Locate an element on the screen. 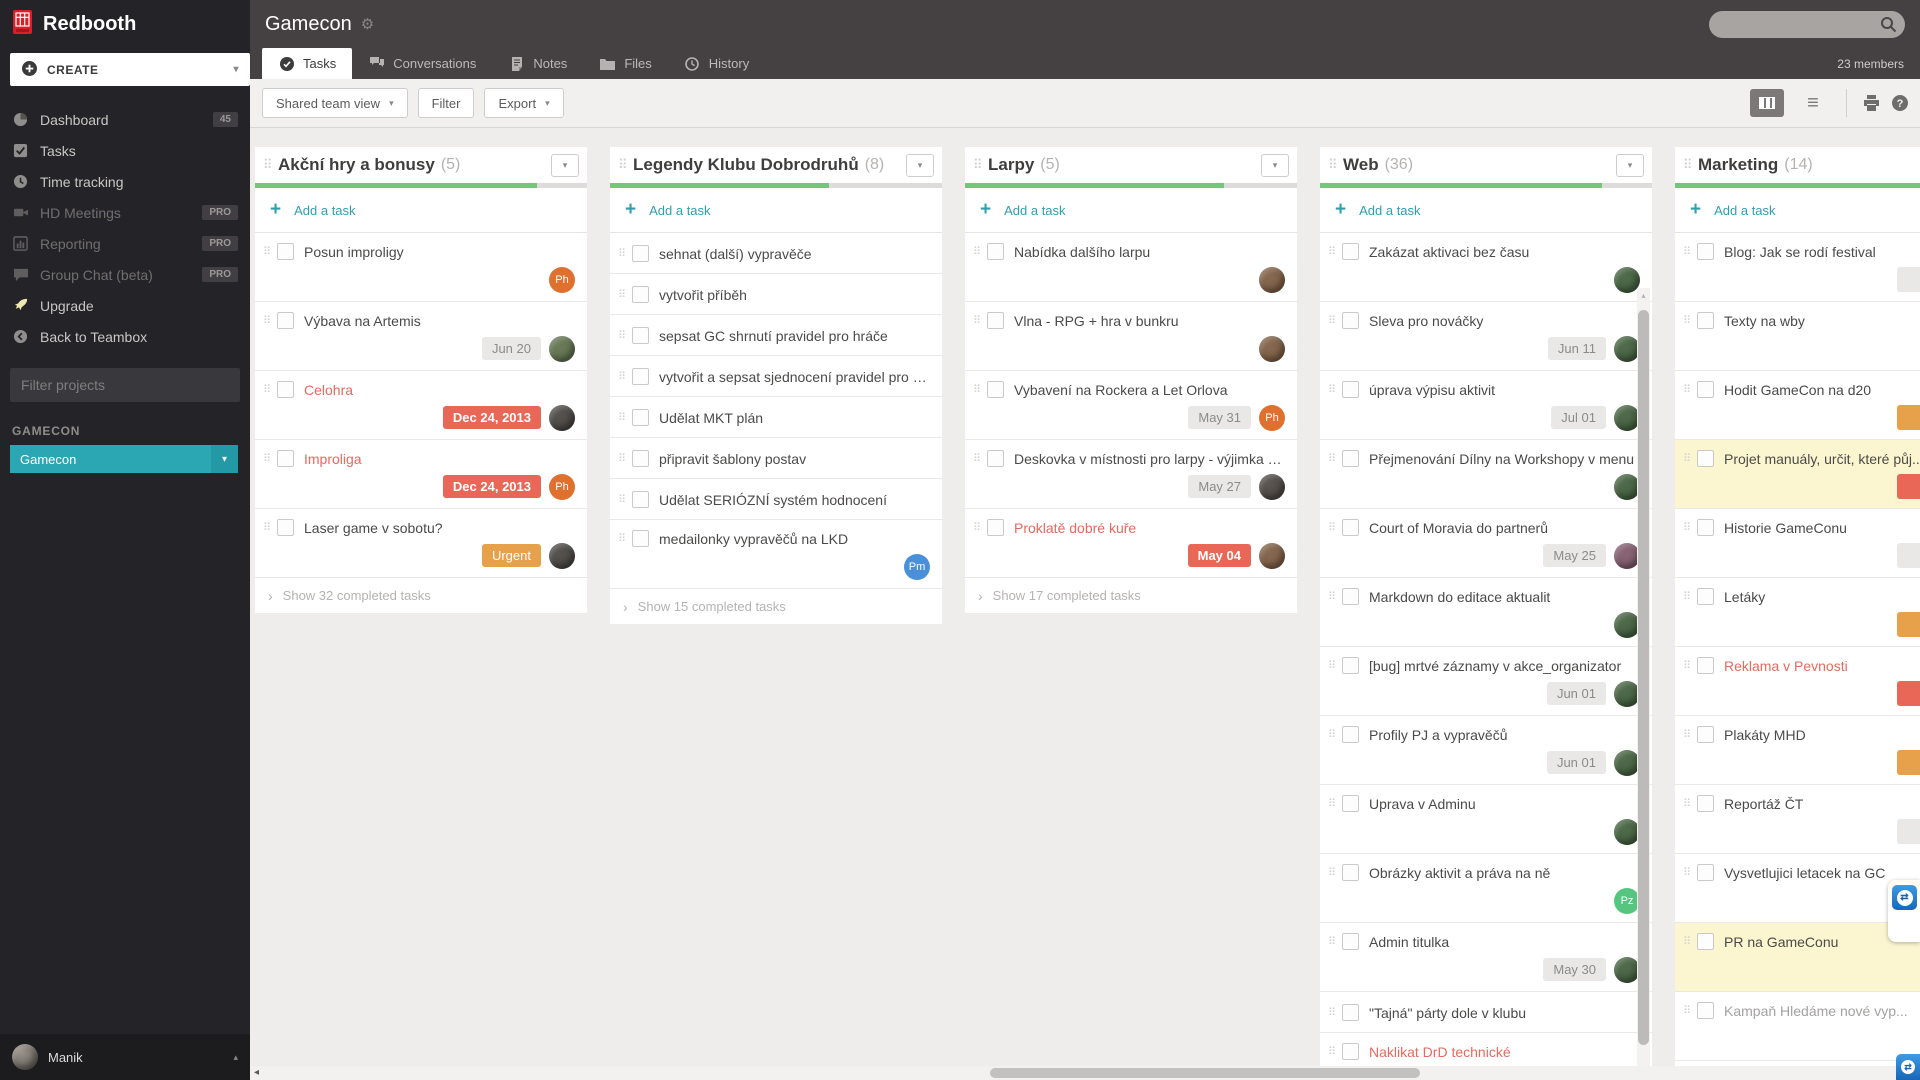 Image resolution: width=1920 pixels, height=1080 pixels. sidebar-item-tasks: Tasks is located at coordinates (125, 150).